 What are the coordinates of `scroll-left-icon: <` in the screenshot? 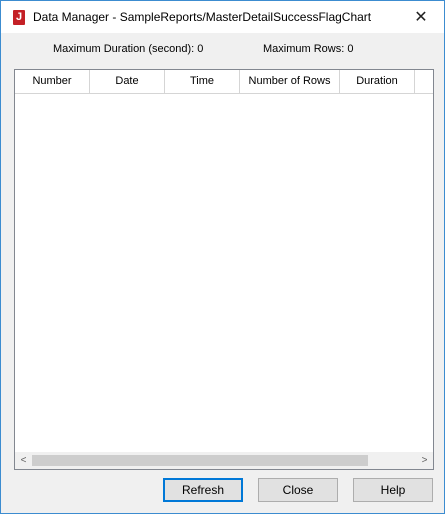 It's located at (23, 460).